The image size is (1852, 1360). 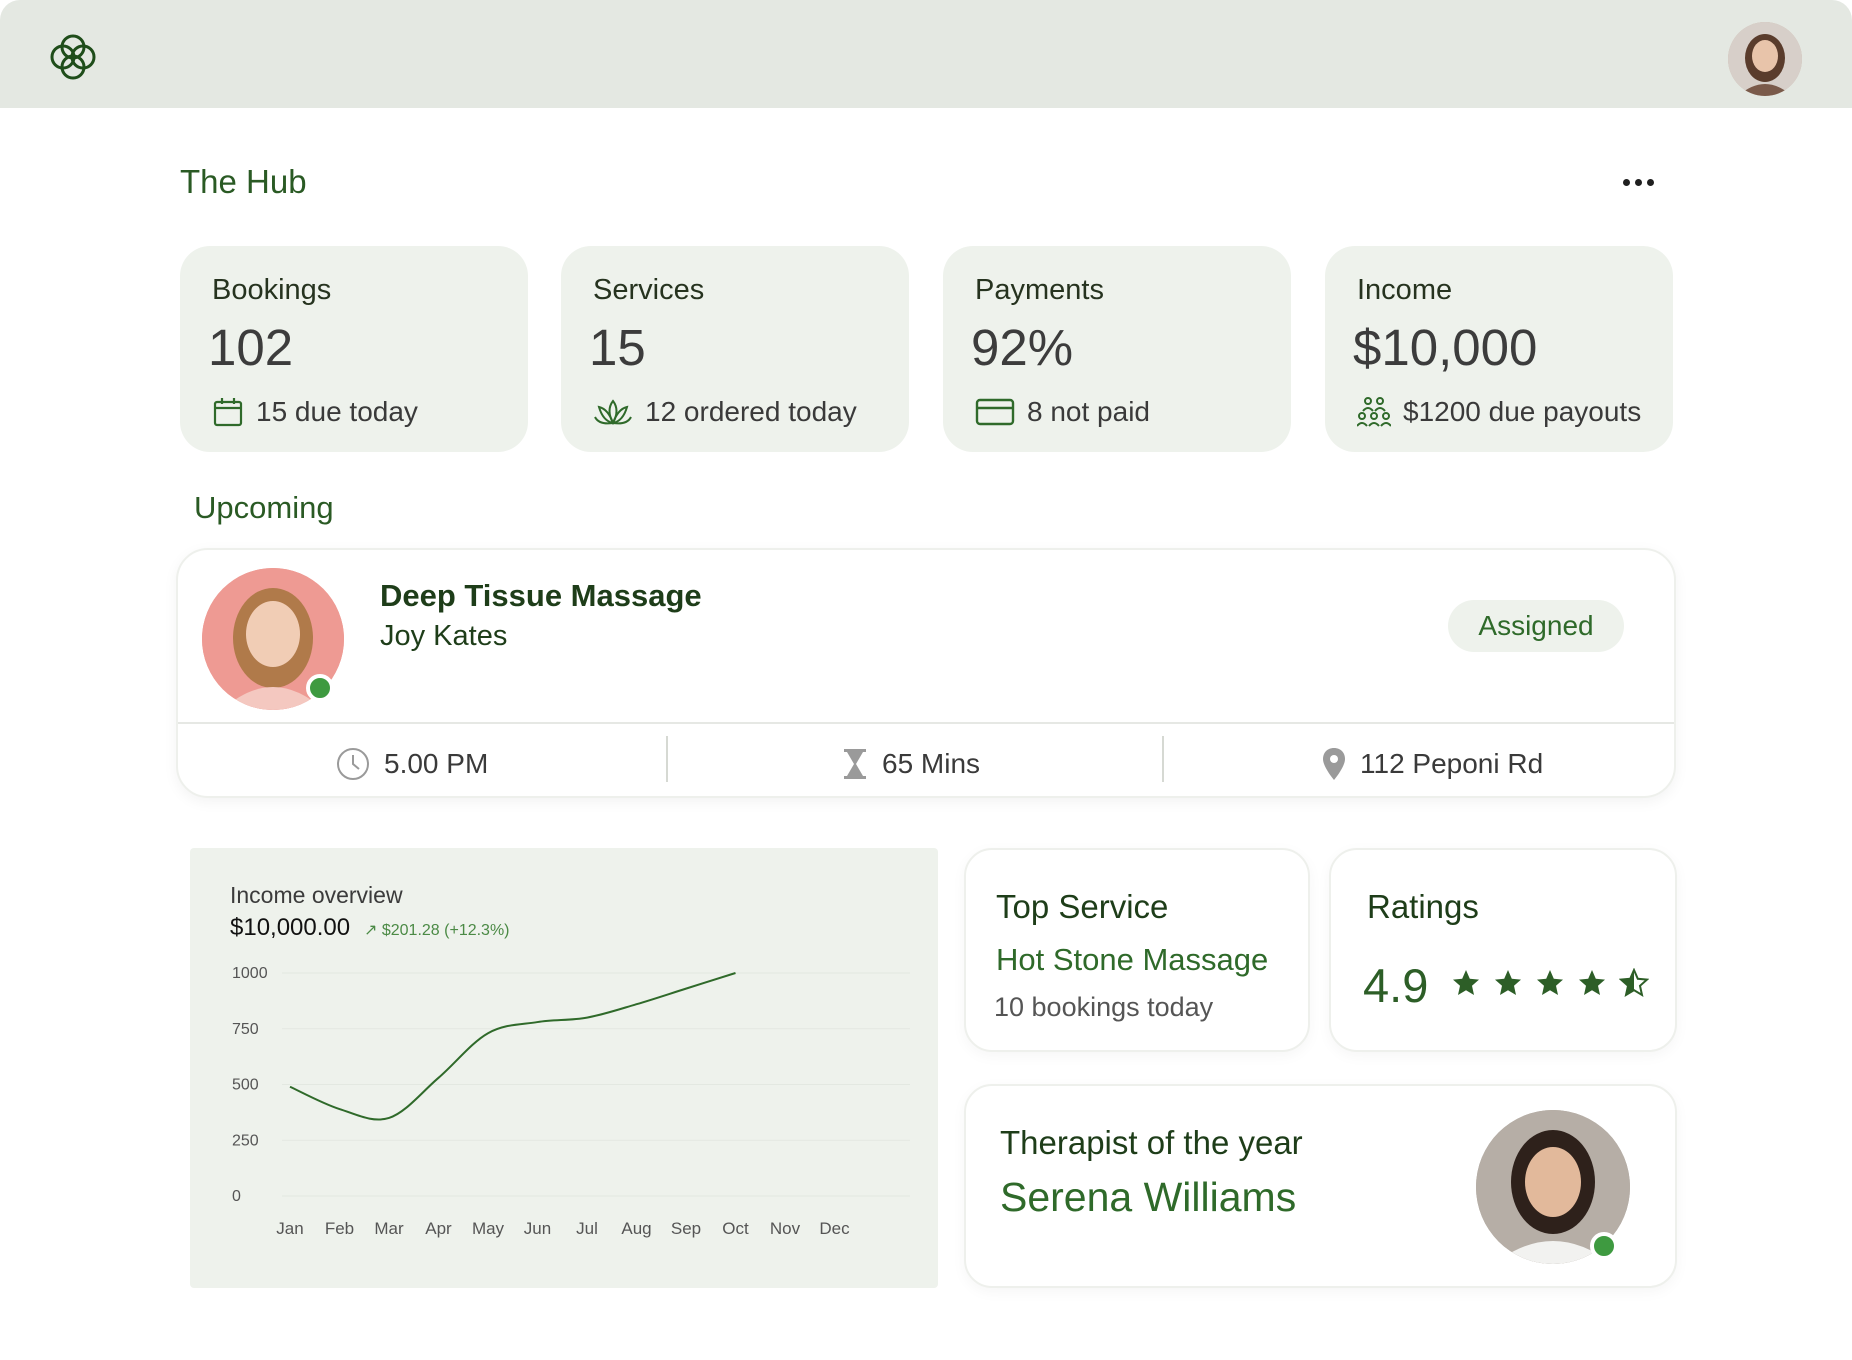 What do you see at coordinates (251, 347) in the screenshot?
I see `stat-value: 102` at bounding box center [251, 347].